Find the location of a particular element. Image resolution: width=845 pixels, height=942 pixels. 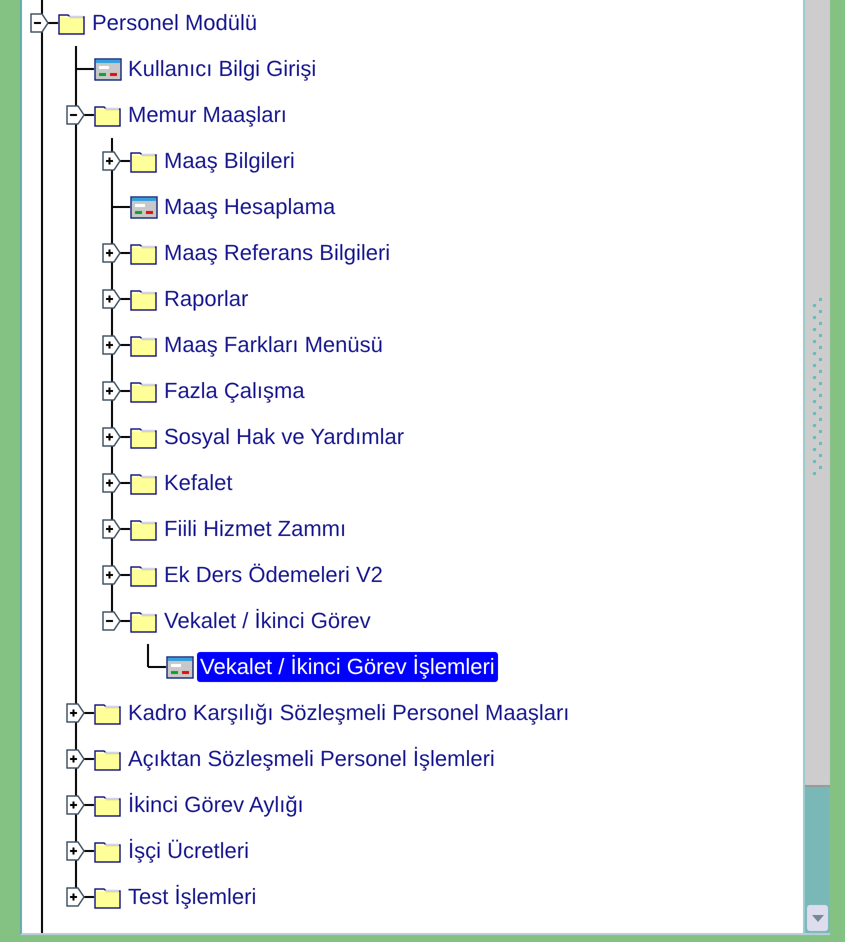

scrollbar-thumb is located at coordinates (817, 393).